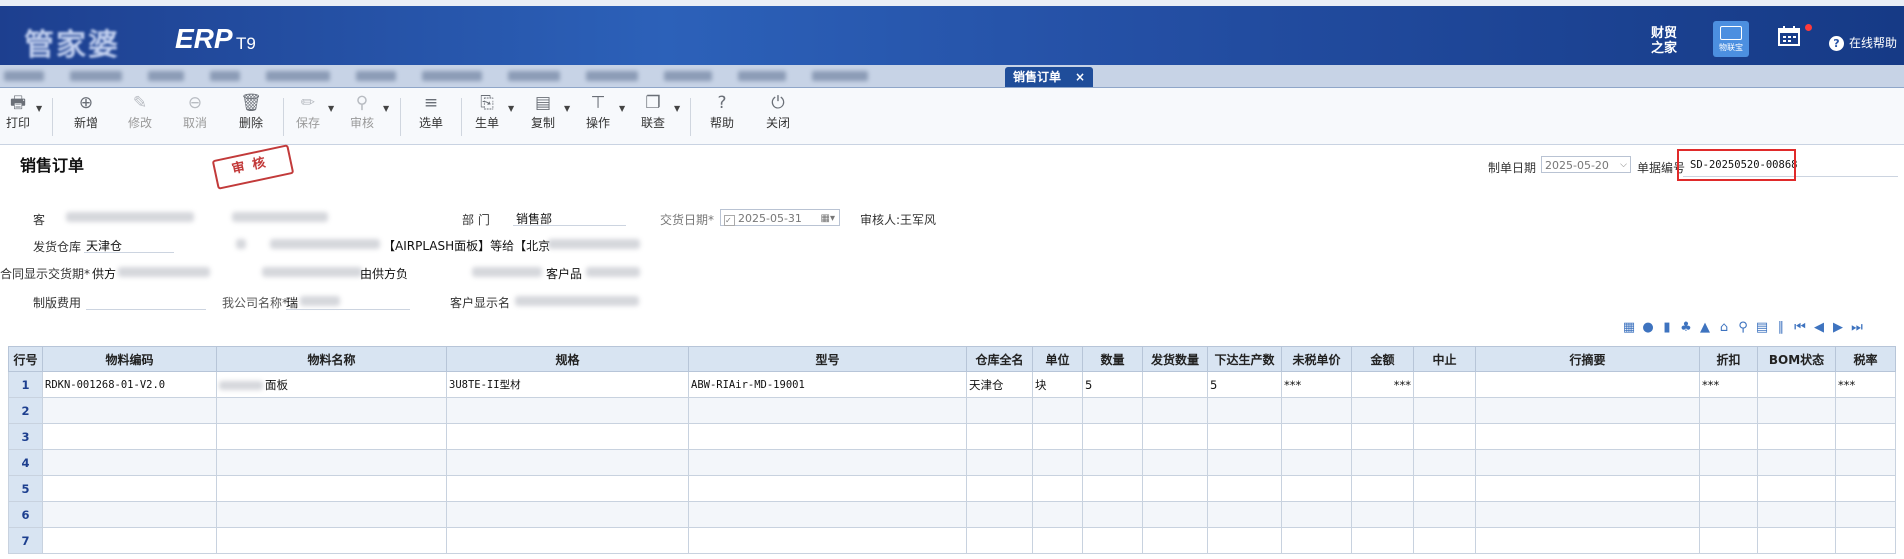 The height and width of the screenshot is (559, 1904). What do you see at coordinates (1316, 359) in the screenshot?
I see `col-header: 未税单价` at bounding box center [1316, 359].